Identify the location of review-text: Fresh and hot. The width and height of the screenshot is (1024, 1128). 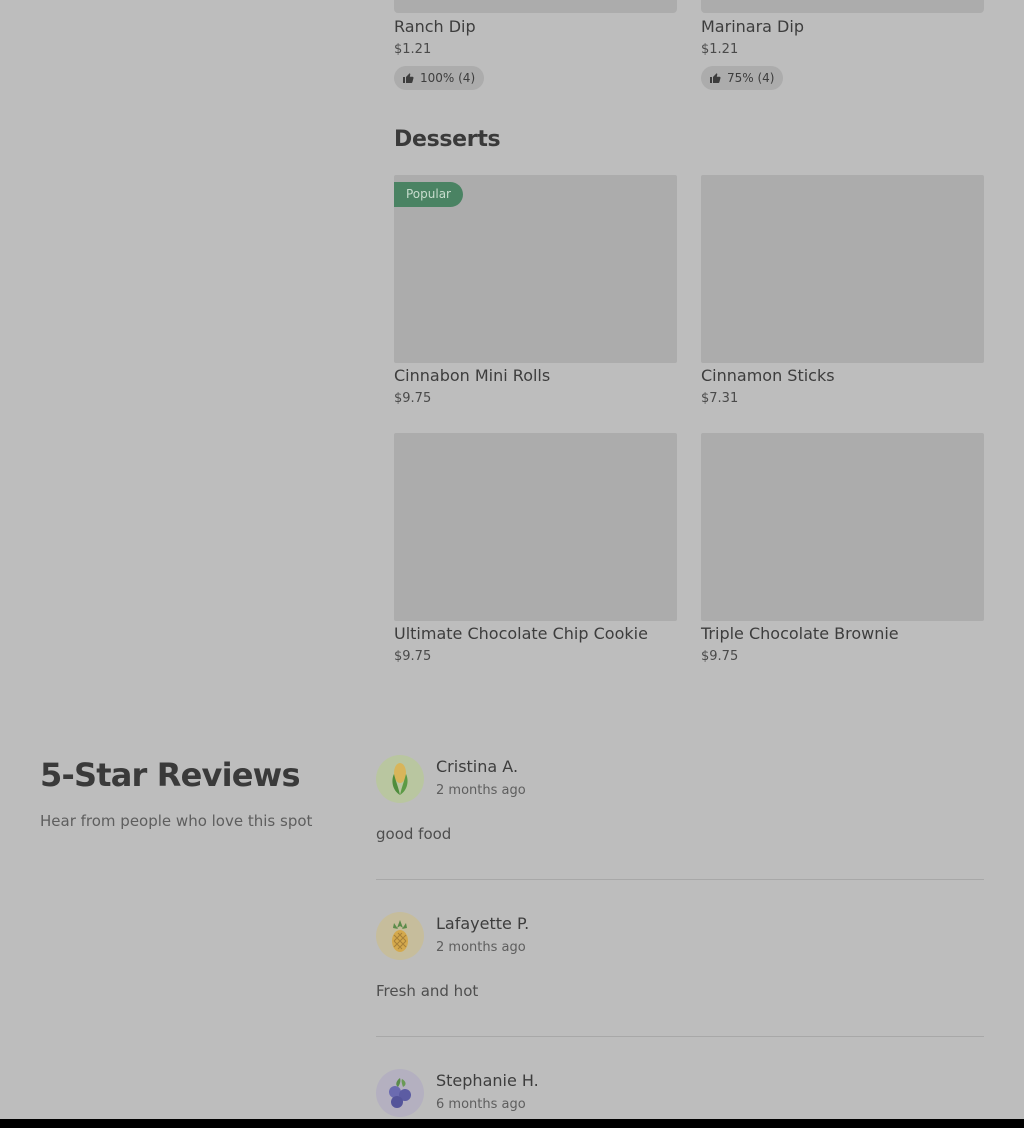
(427, 991).